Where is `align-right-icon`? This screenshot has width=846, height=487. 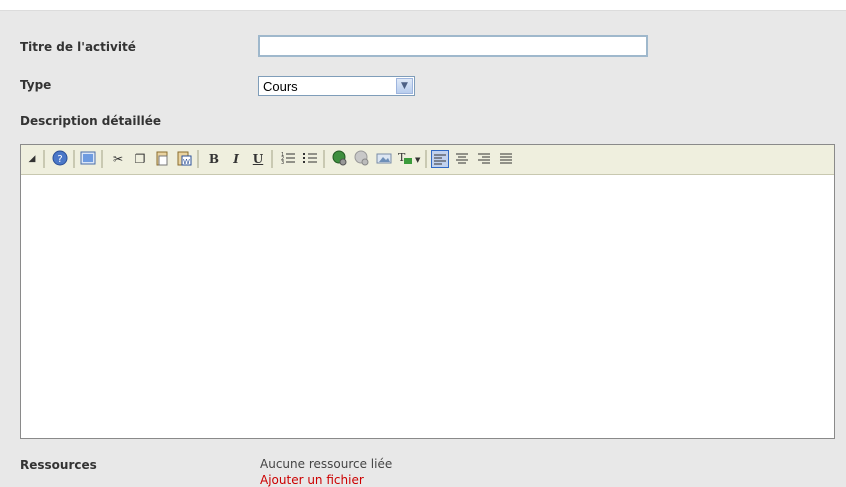 align-right-icon is located at coordinates (484, 159).